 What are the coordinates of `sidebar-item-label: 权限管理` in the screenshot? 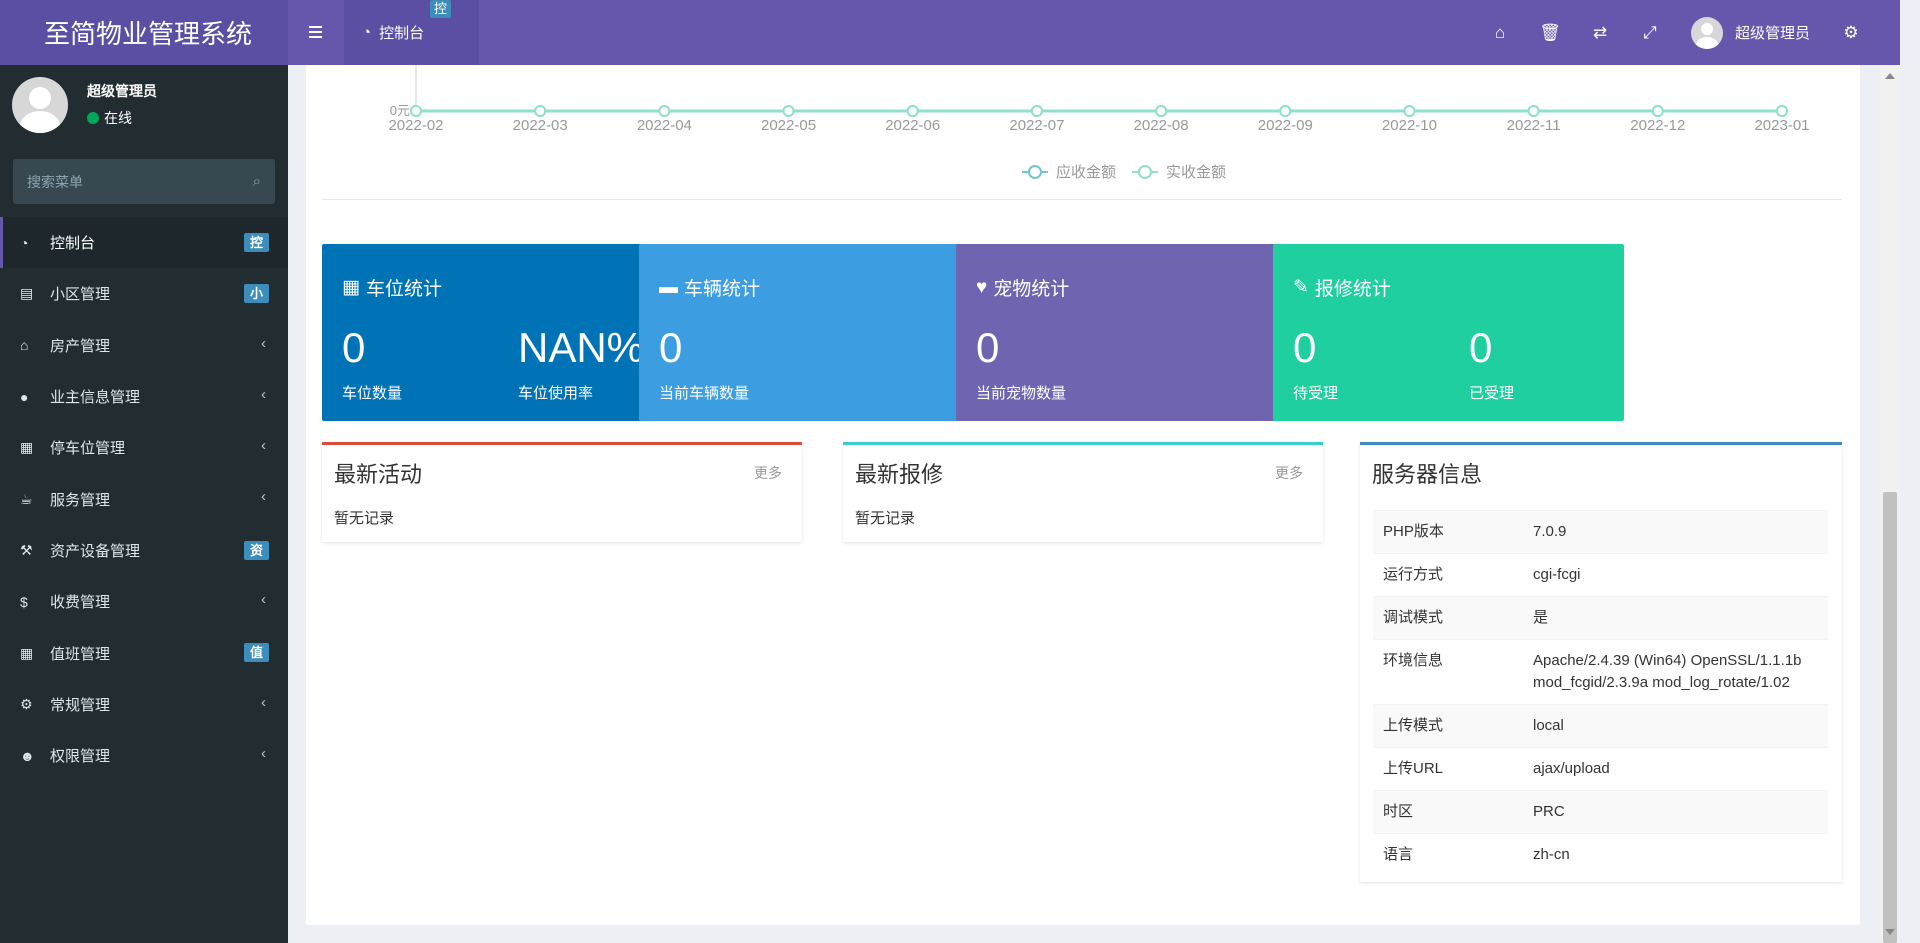 It's located at (80, 757).